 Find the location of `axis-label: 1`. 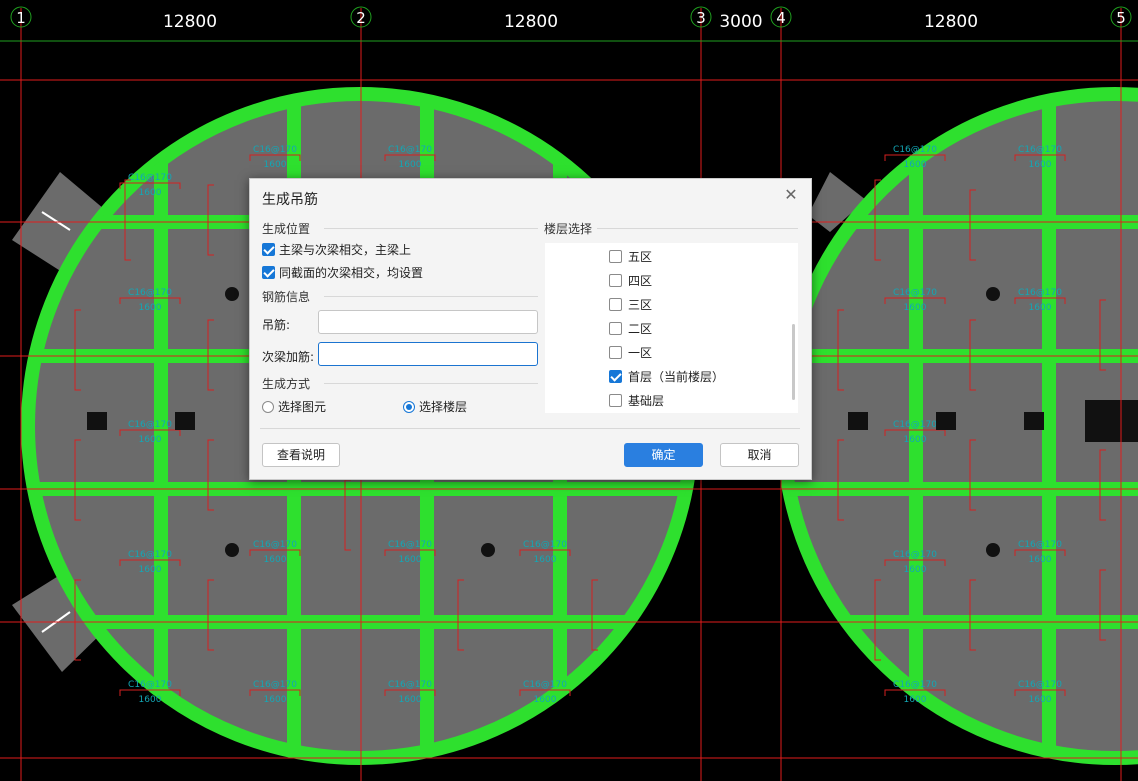

axis-label: 1 is located at coordinates (21, 18).